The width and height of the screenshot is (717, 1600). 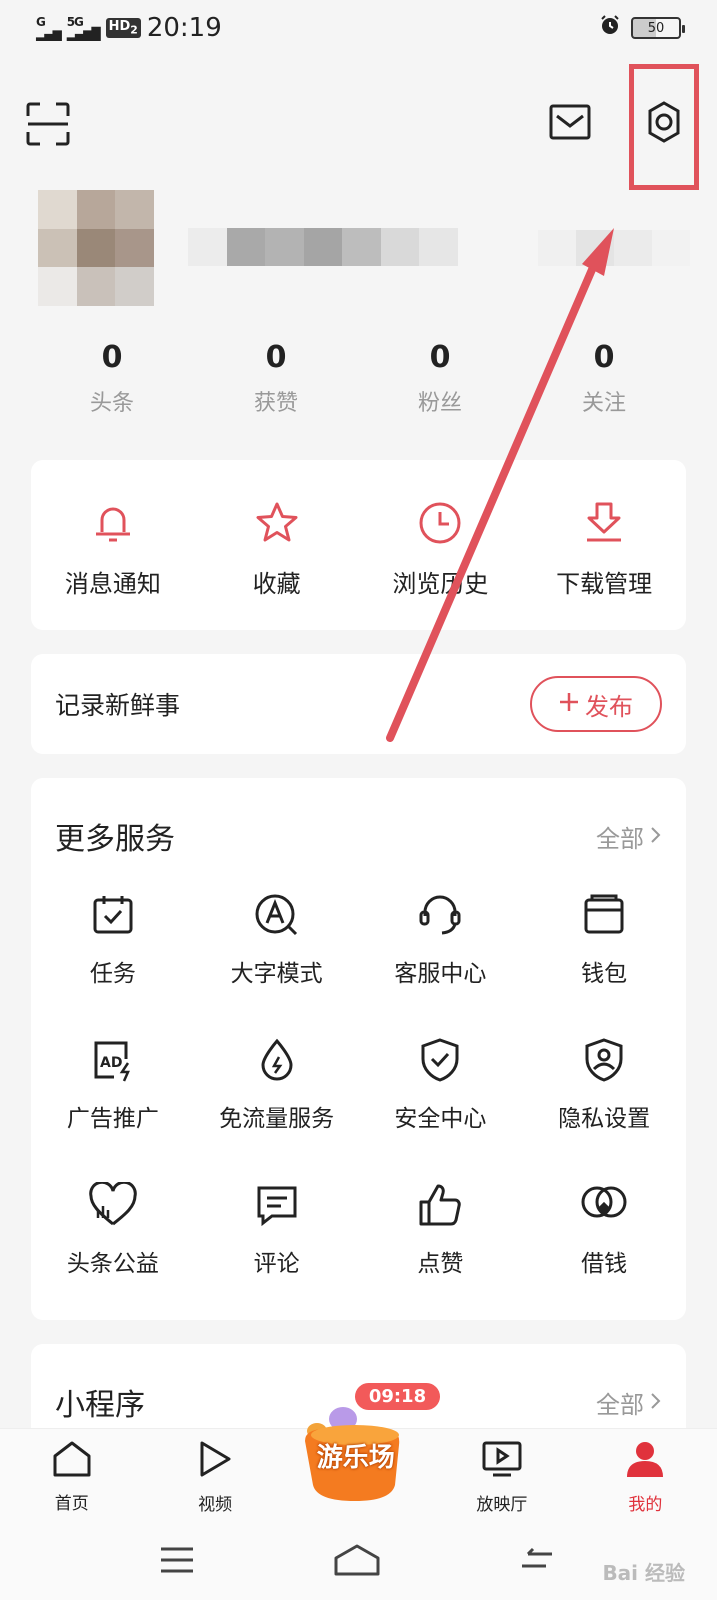 I want to click on task-calendar-icon, so click(x=113, y=917).